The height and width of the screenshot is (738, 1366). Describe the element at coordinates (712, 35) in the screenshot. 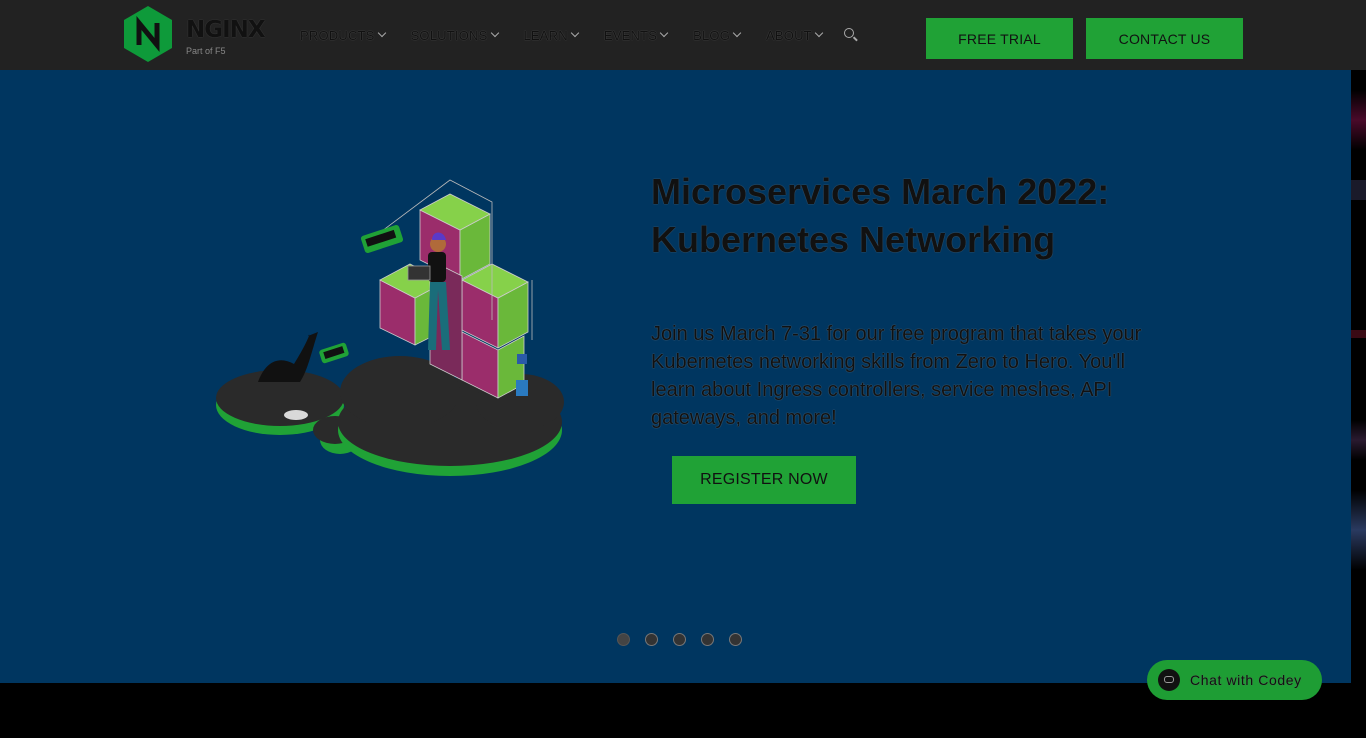

I see `nav-label: BLOG` at that location.